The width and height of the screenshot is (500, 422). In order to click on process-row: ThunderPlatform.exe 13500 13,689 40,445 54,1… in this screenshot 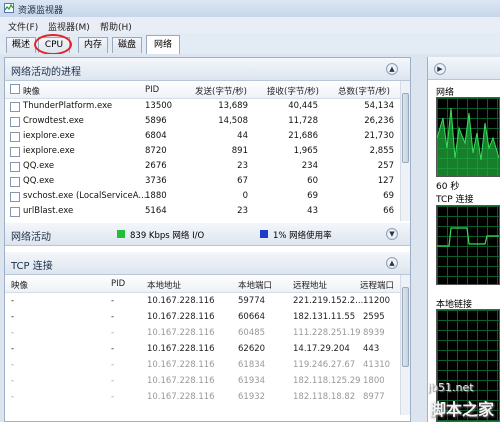, I will do `click(202, 106)`.